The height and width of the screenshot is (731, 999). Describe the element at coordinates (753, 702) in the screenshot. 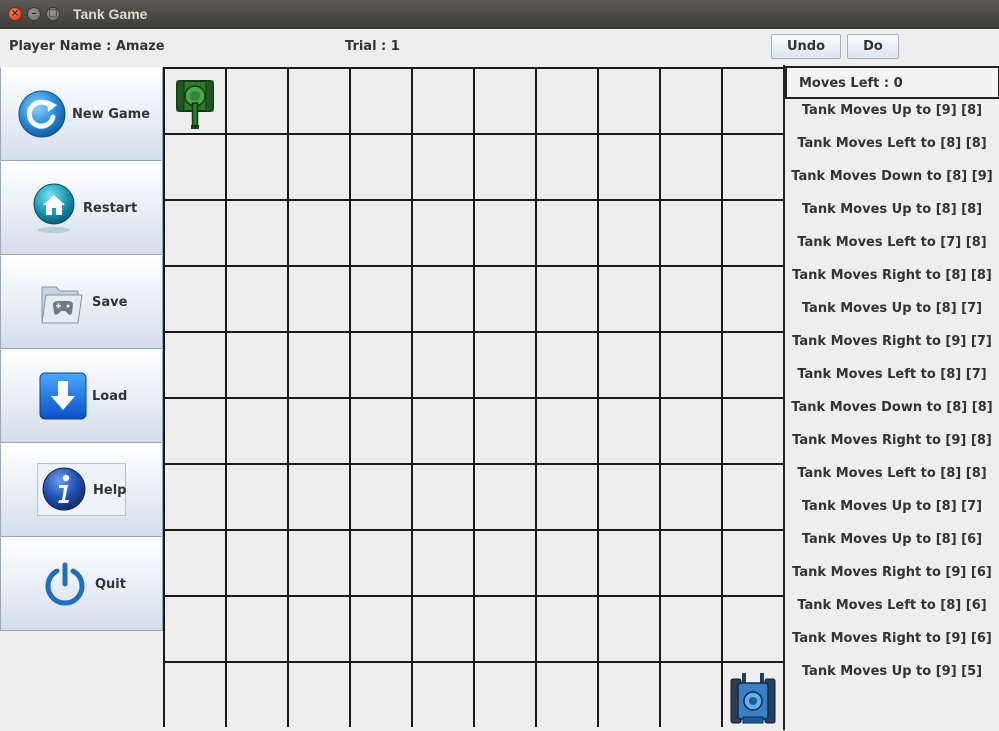

I see `blue-tank` at that location.